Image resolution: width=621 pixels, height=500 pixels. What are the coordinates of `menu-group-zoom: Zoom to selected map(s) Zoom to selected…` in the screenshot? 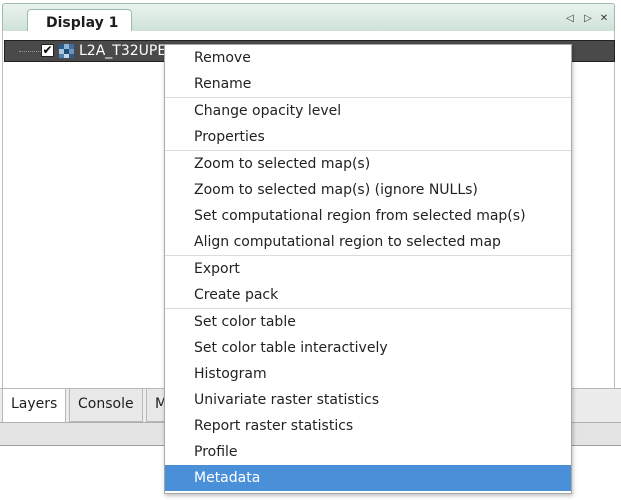 It's located at (368, 203).